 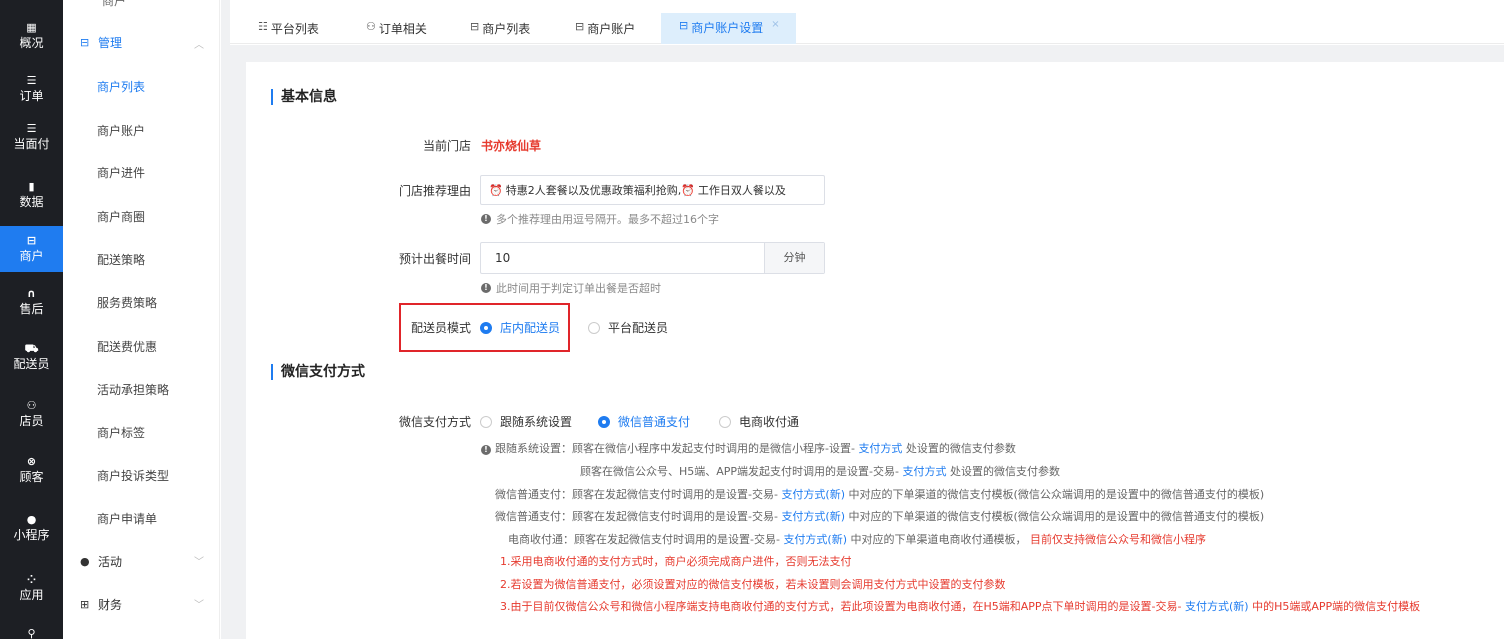 What do you see at coordinates (775, 24) in the screenshot?
I see `close-icon: ×` at bounding box center [775, 24].